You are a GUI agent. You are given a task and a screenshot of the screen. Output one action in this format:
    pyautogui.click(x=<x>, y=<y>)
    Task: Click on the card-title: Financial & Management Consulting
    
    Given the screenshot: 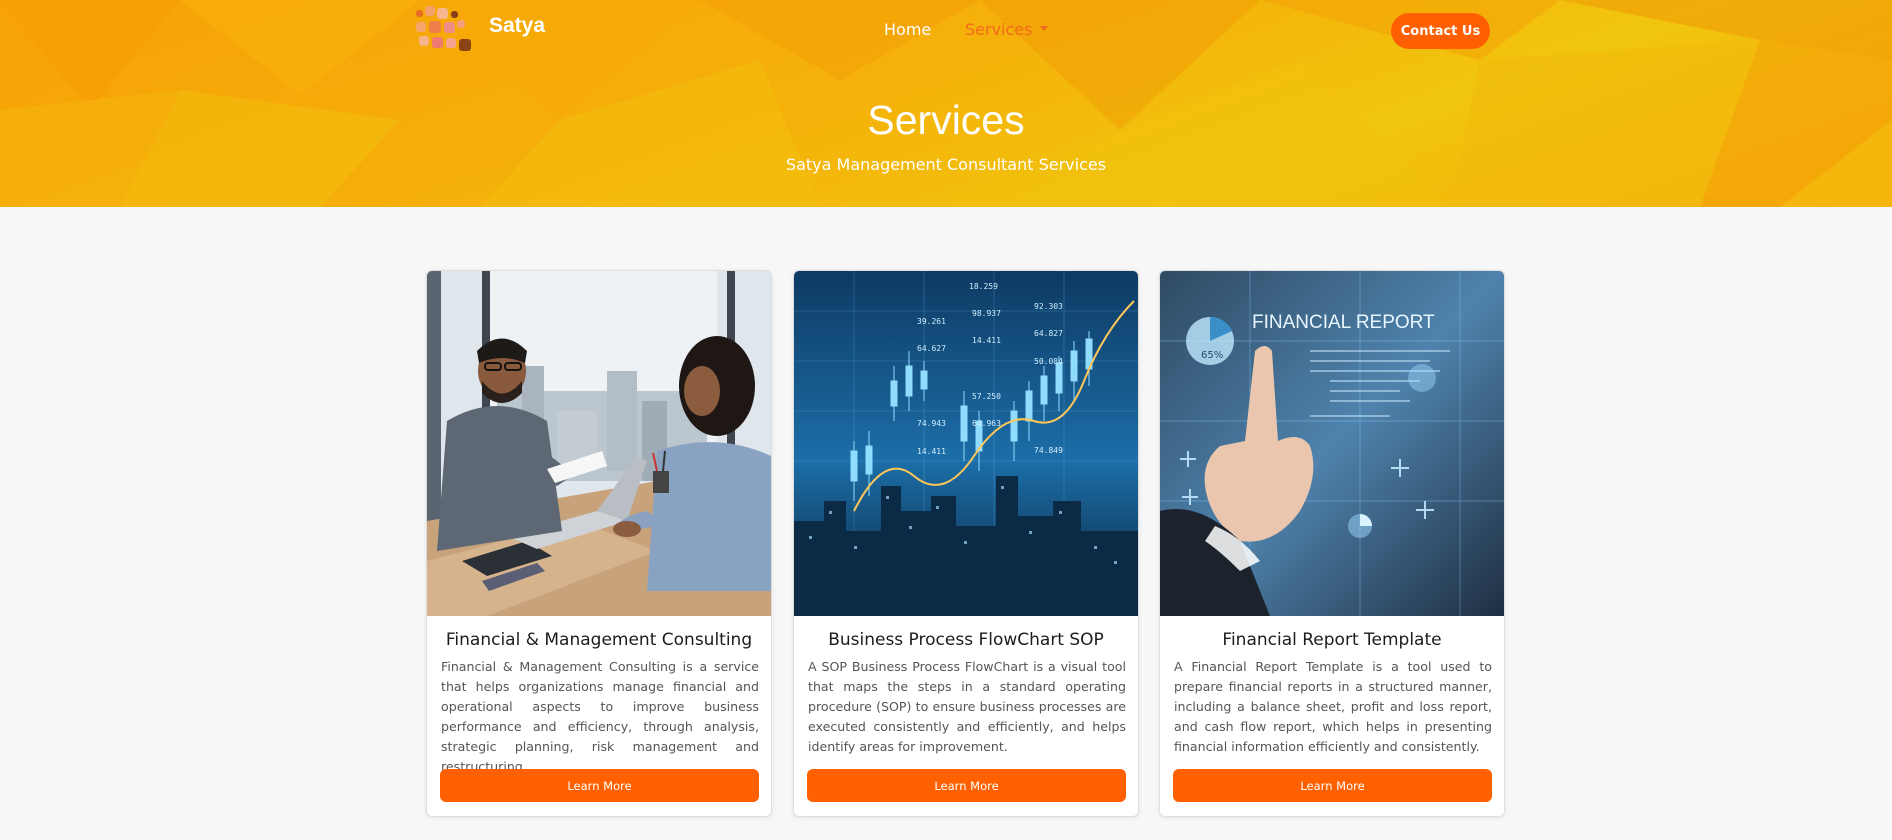 What is the action you would take?
    pyautogui.click(x=599, y=640)
    